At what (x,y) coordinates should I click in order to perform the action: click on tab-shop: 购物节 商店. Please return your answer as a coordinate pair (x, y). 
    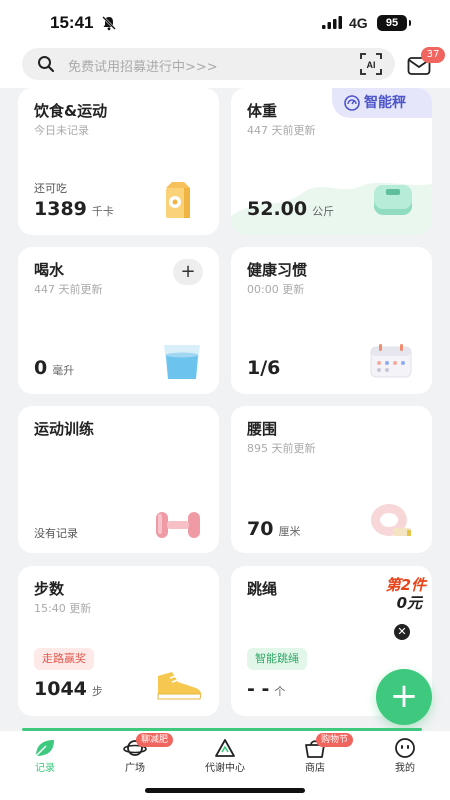
    Looking at the image, I should click on (315, 756).